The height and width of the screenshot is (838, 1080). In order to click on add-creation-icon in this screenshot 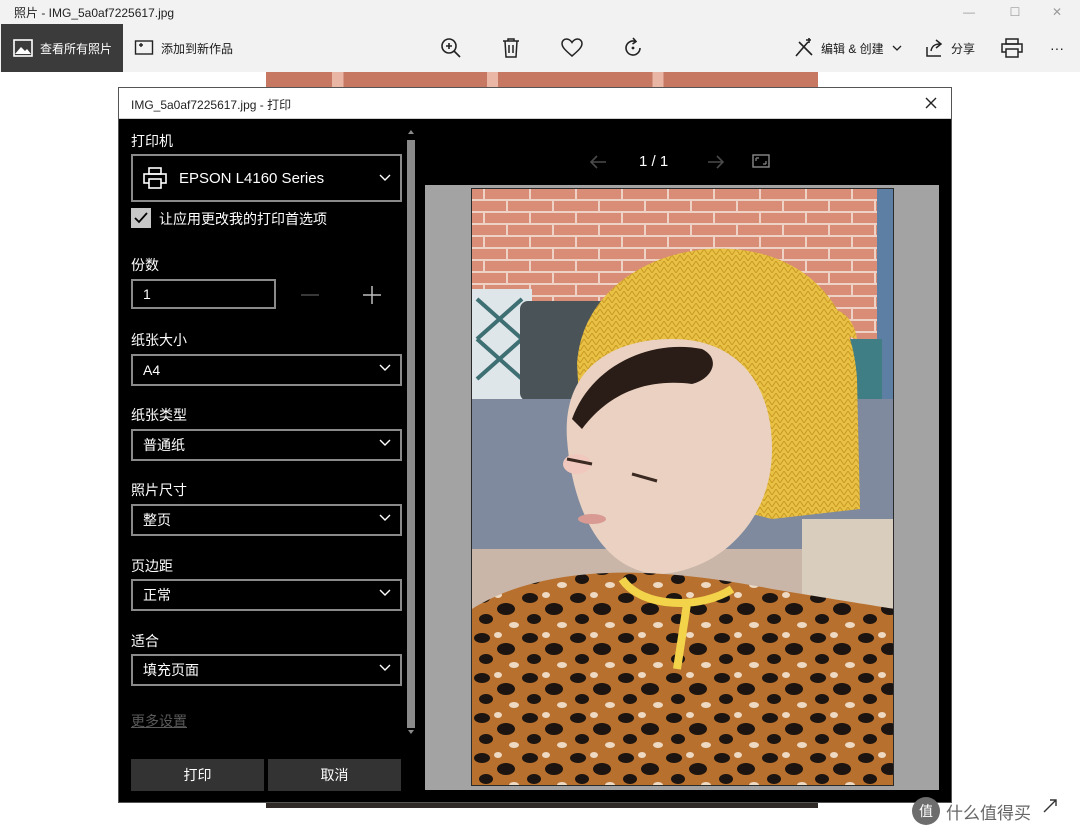, I will do `click(144, 47)`.